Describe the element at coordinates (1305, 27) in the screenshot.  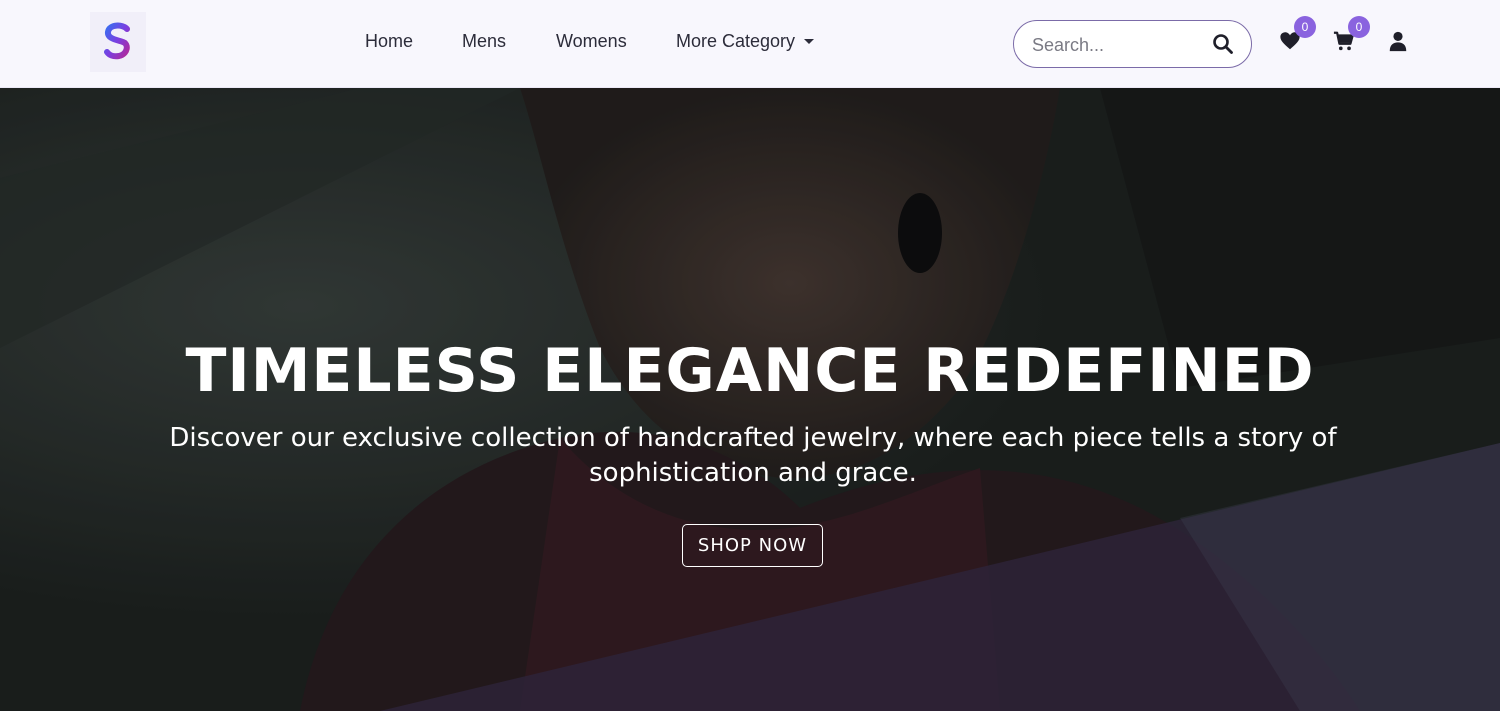
I see `wishlist-count-badge: 0` at that location.